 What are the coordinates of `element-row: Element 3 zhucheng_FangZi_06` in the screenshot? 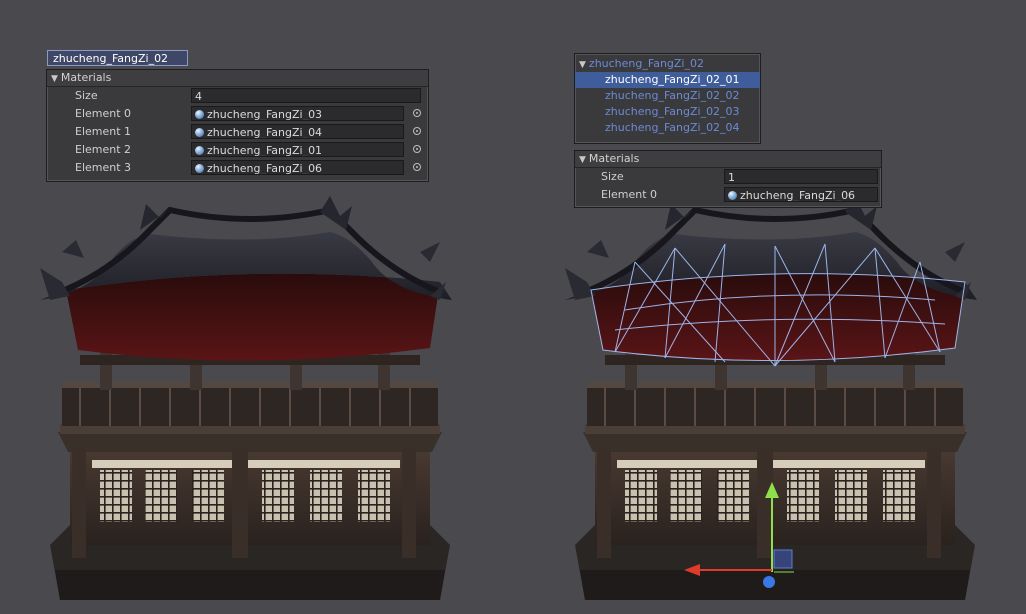 It's located at (237, 168).